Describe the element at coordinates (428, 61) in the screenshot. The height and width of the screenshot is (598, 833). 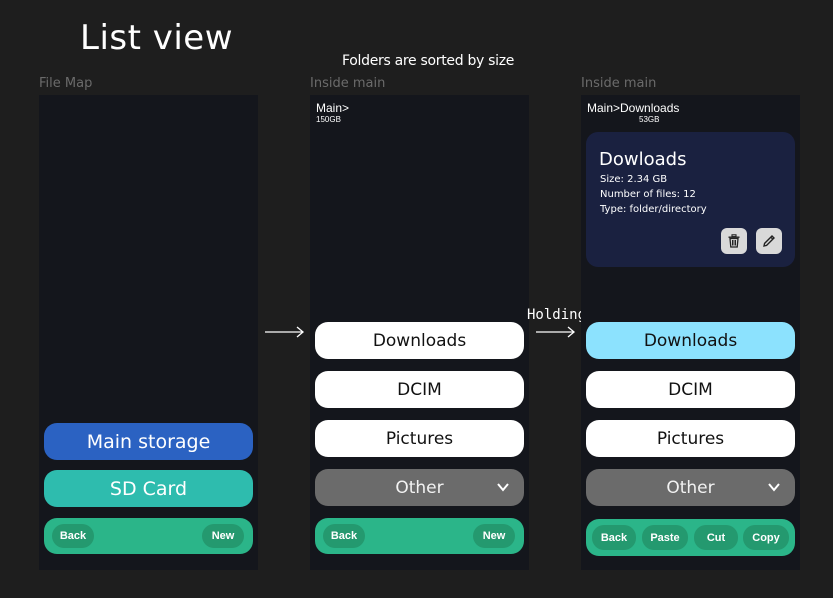
I see `page-subtitle: Folders are sorted by size` at that location.